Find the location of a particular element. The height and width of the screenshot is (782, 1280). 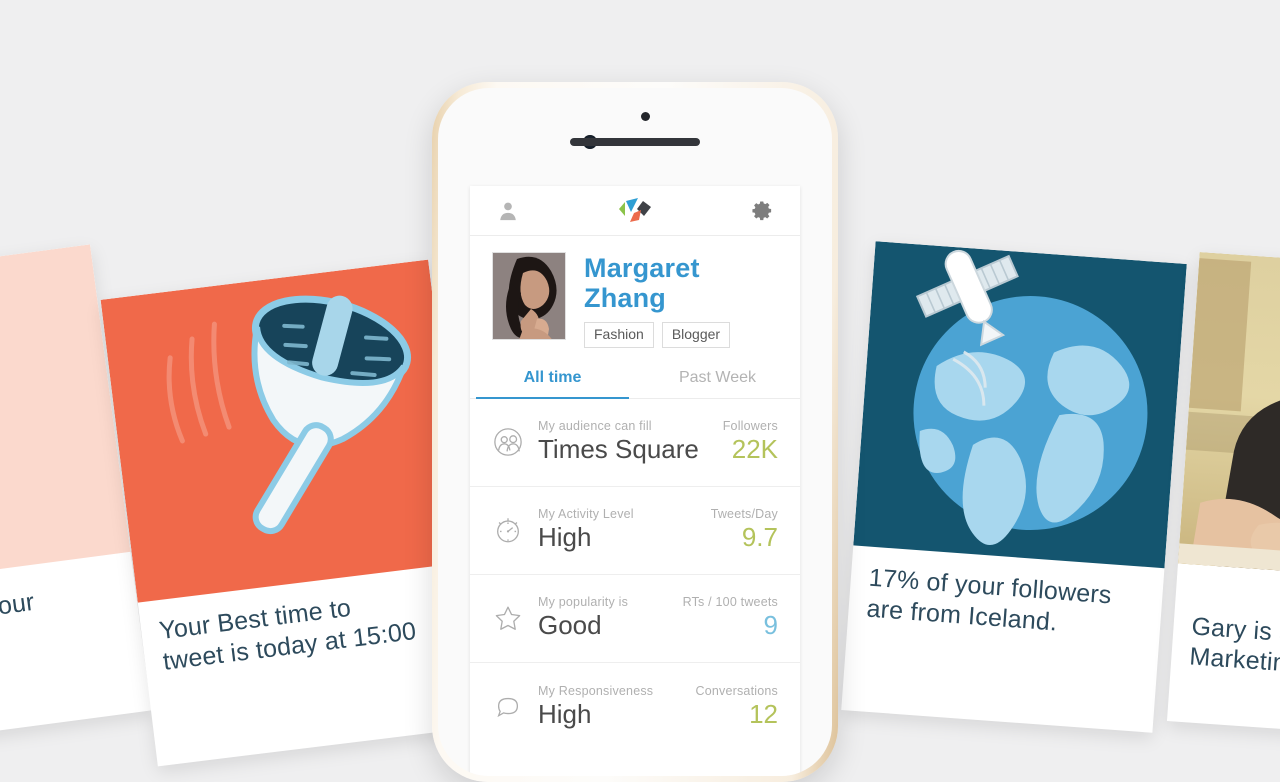

profile-tags: Fashion Blogger is located at coordinates (681, 335).